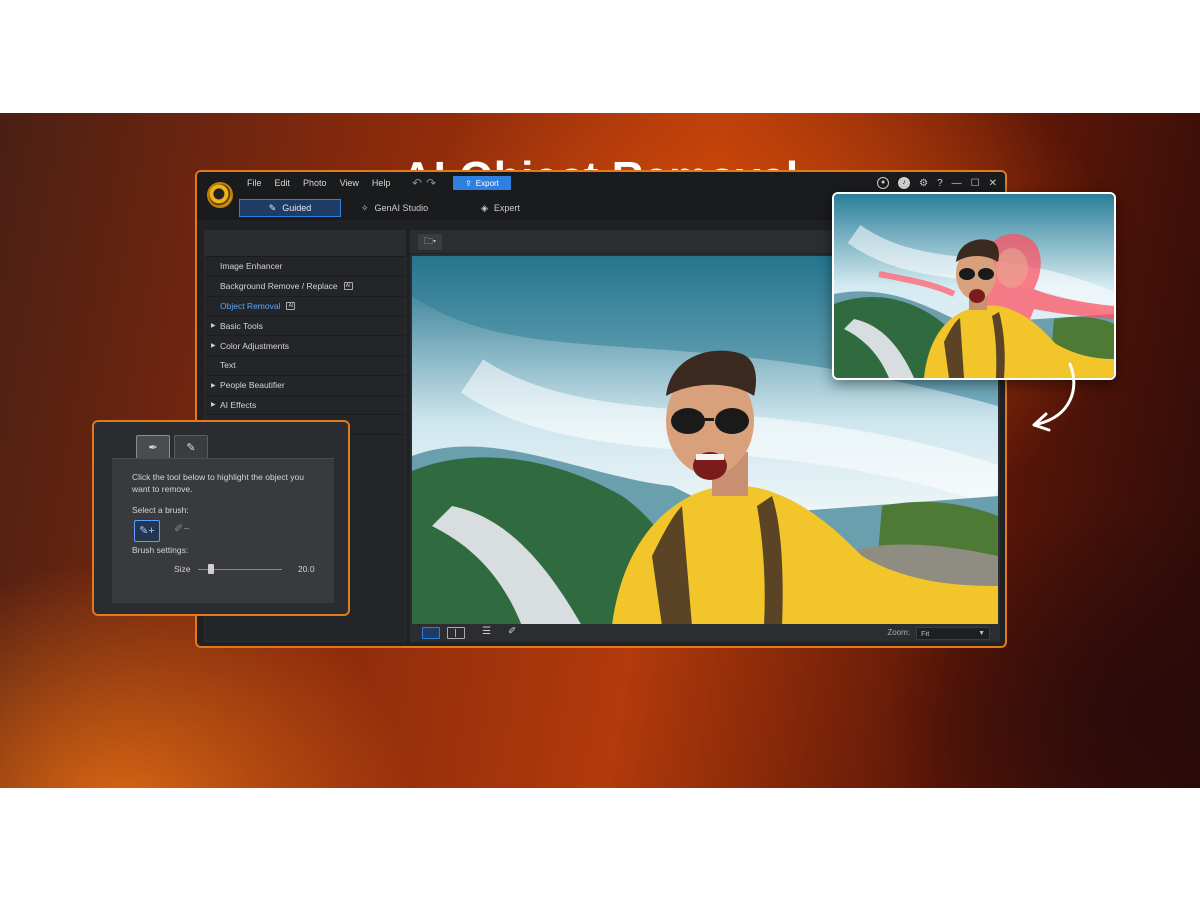 Image resolution: width=1200 pixels, height=900 pixels. What do you see at coordinates (160, 550) in the screenshot?
I see `brush-settings-label: Brush settings:` at bounding box center [160, 550].